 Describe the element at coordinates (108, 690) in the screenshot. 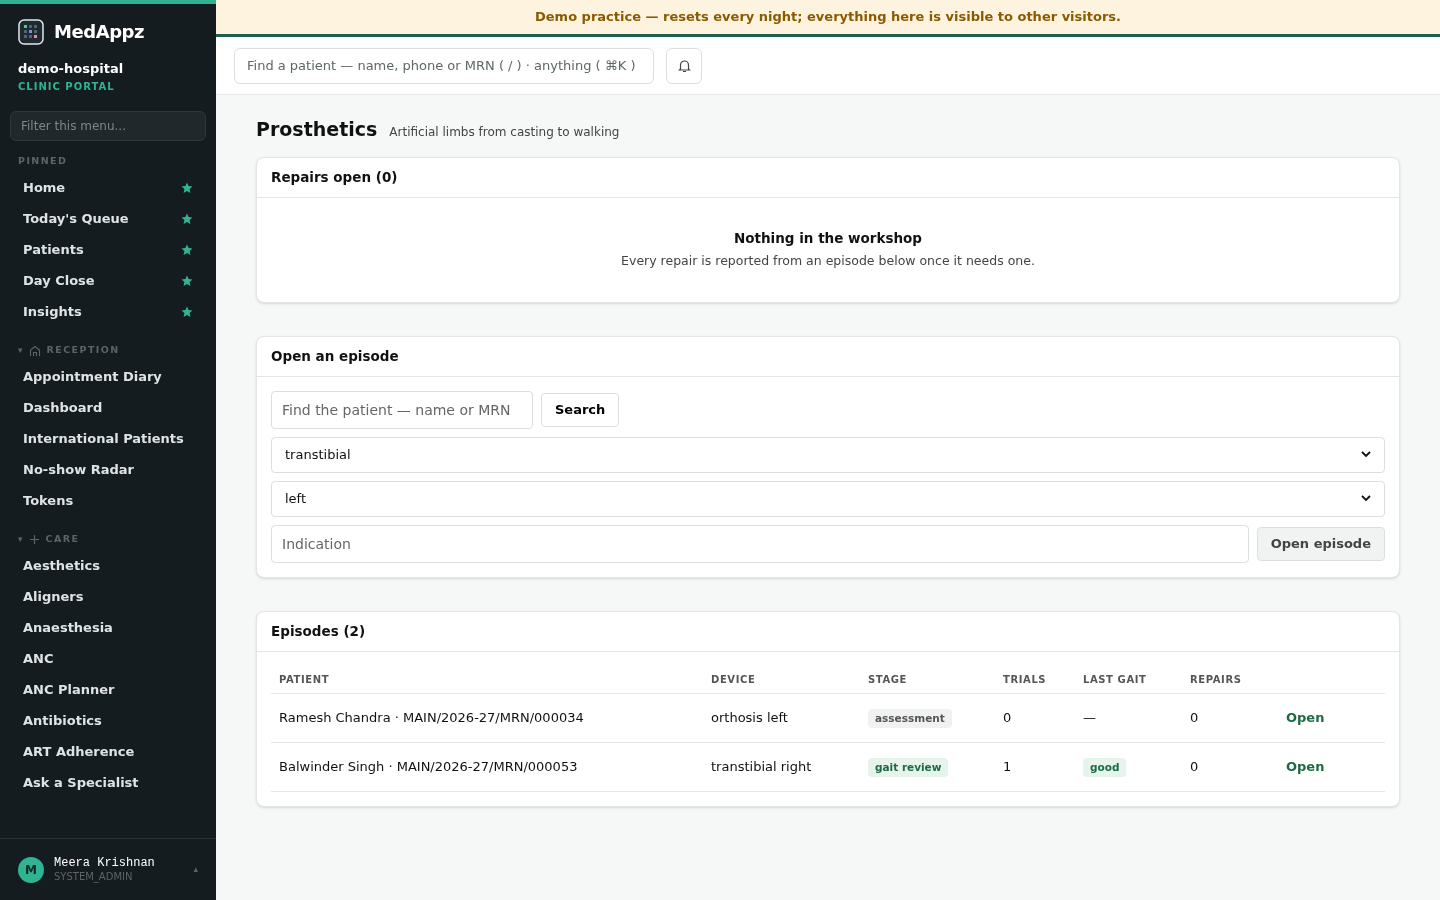

I see `sidebar-item: ANC Planner` at that location.